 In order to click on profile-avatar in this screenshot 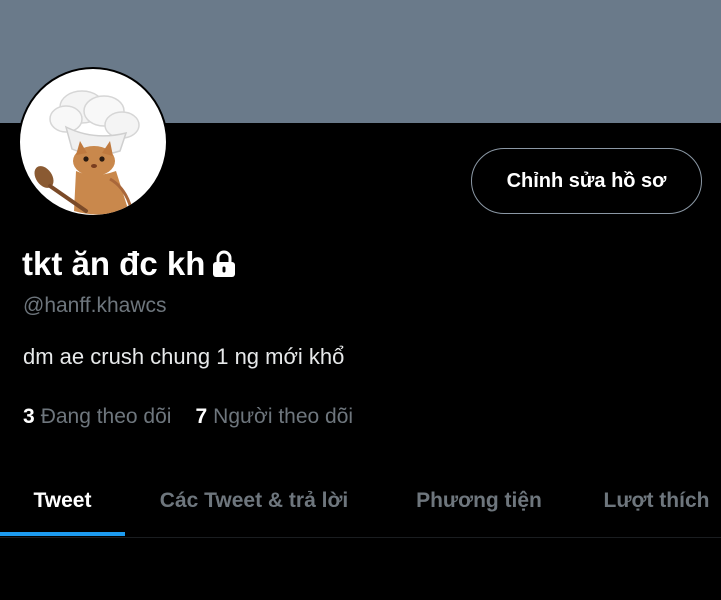, I will do `click(93, 142)`.